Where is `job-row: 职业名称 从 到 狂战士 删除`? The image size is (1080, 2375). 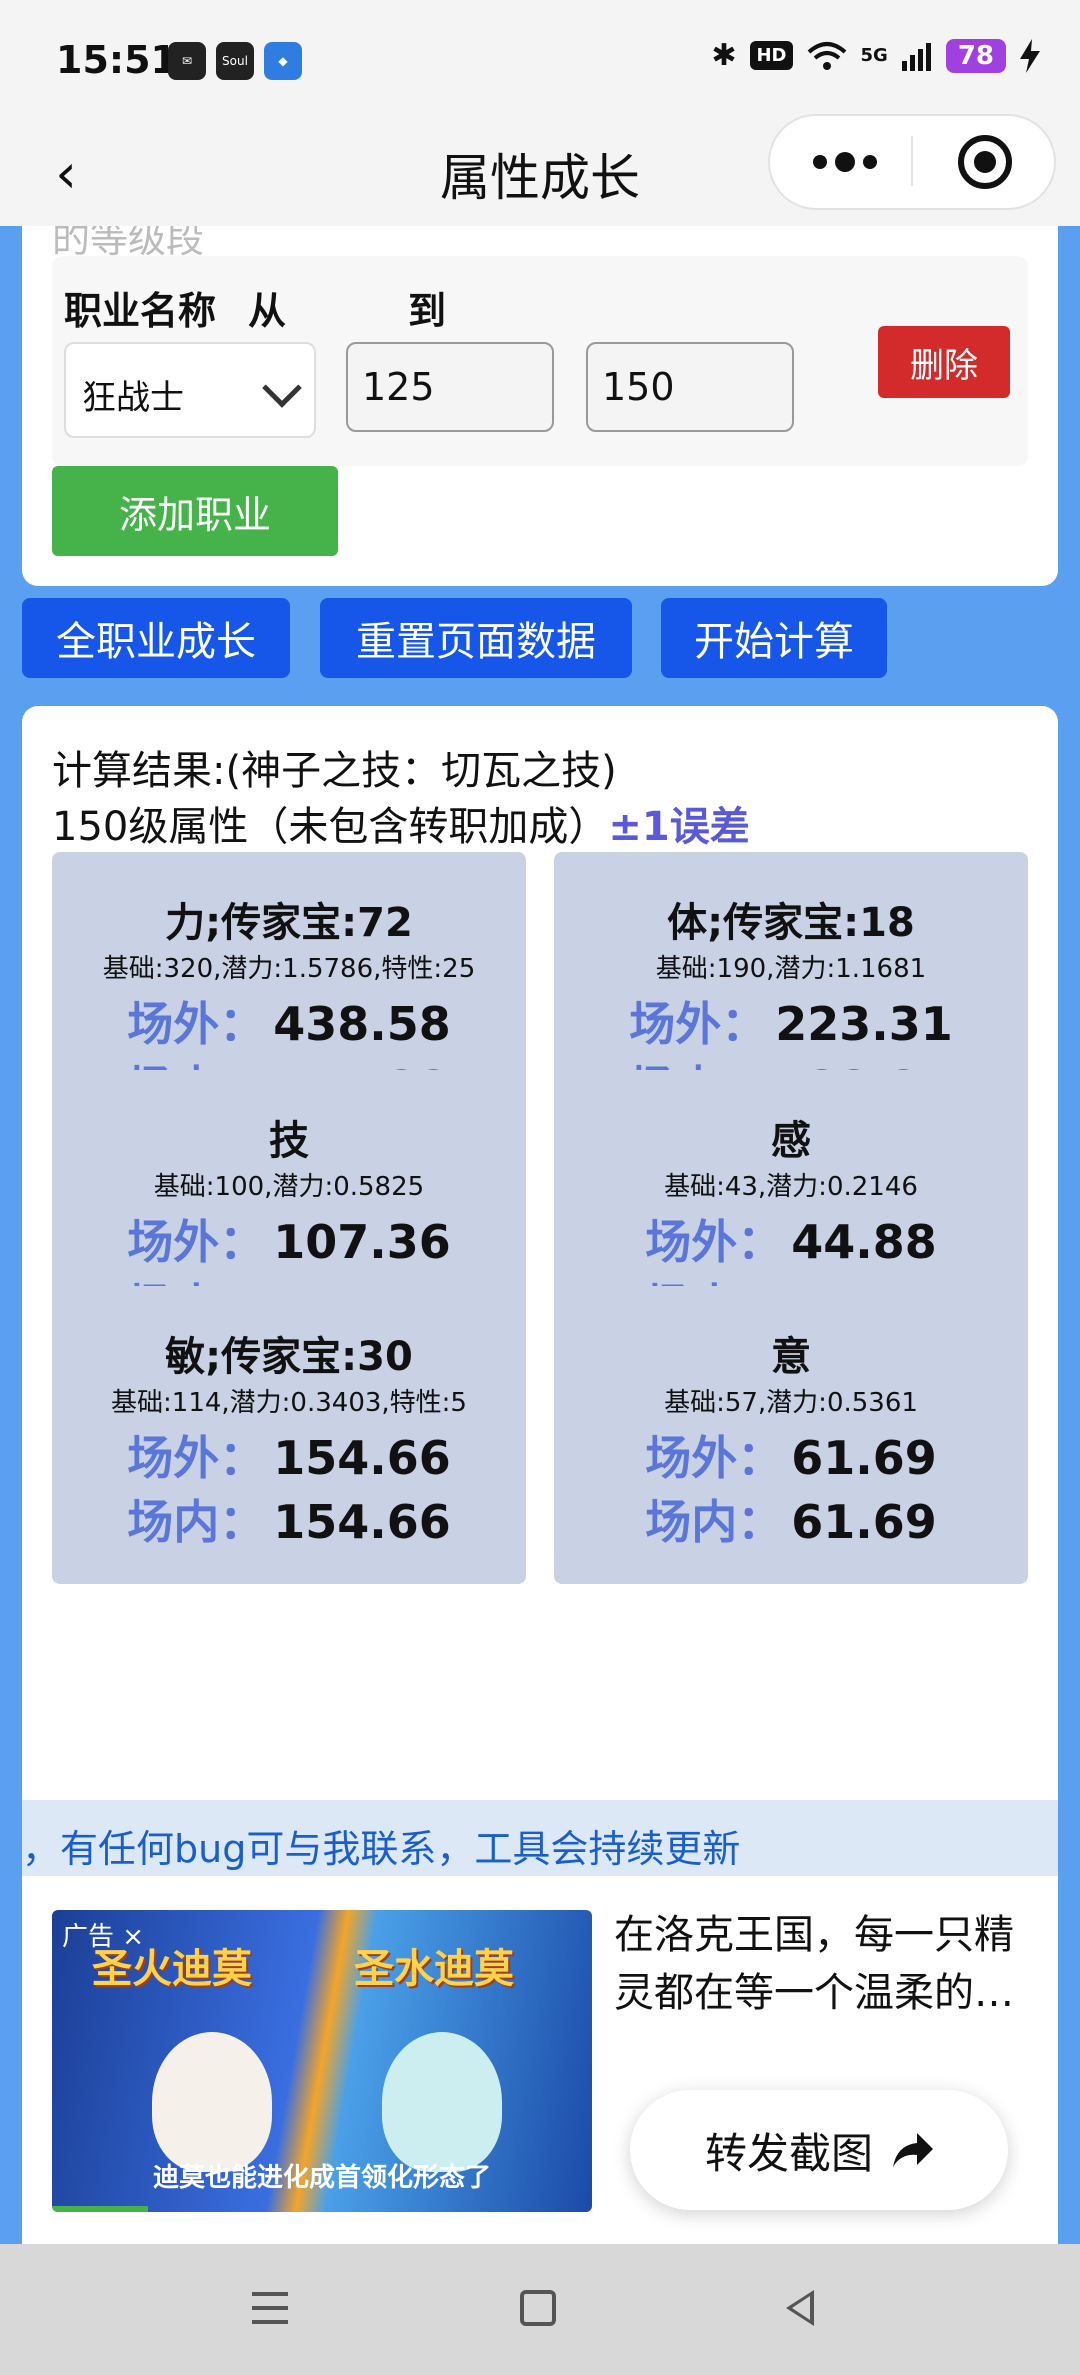
job-row: 职业名称 从 到 狂战士 删除 is located at coordinates (540, 361).